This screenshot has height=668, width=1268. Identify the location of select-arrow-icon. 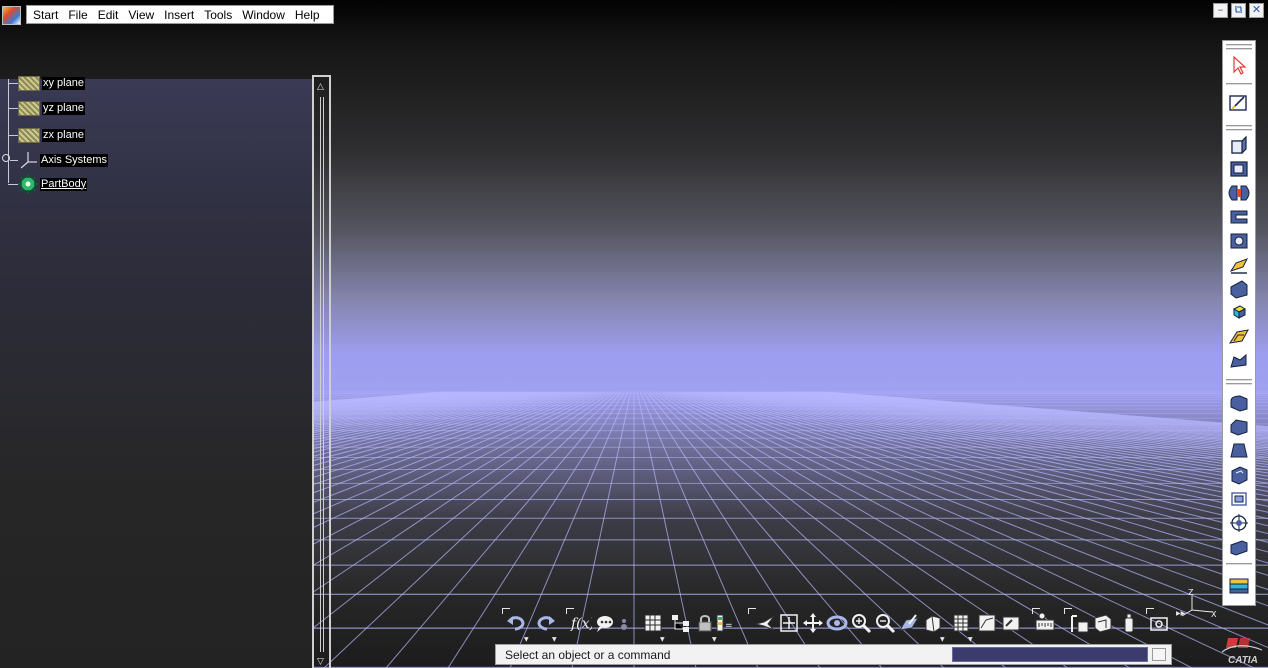
(1239, 65).